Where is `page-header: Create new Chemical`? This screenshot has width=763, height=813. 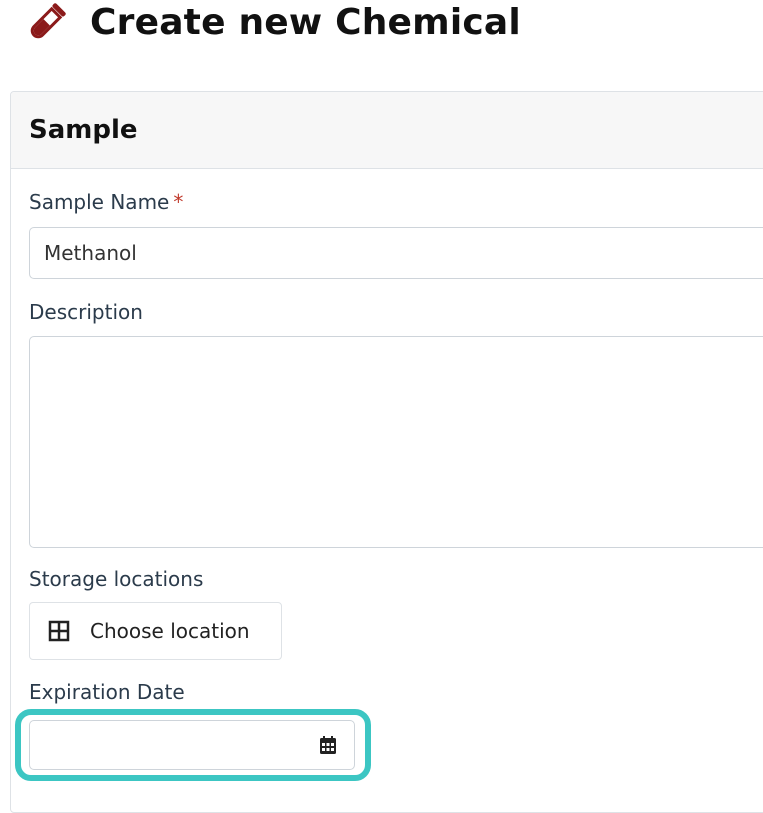
page-header: Create new Chemical is located at coordinates (271, 23).